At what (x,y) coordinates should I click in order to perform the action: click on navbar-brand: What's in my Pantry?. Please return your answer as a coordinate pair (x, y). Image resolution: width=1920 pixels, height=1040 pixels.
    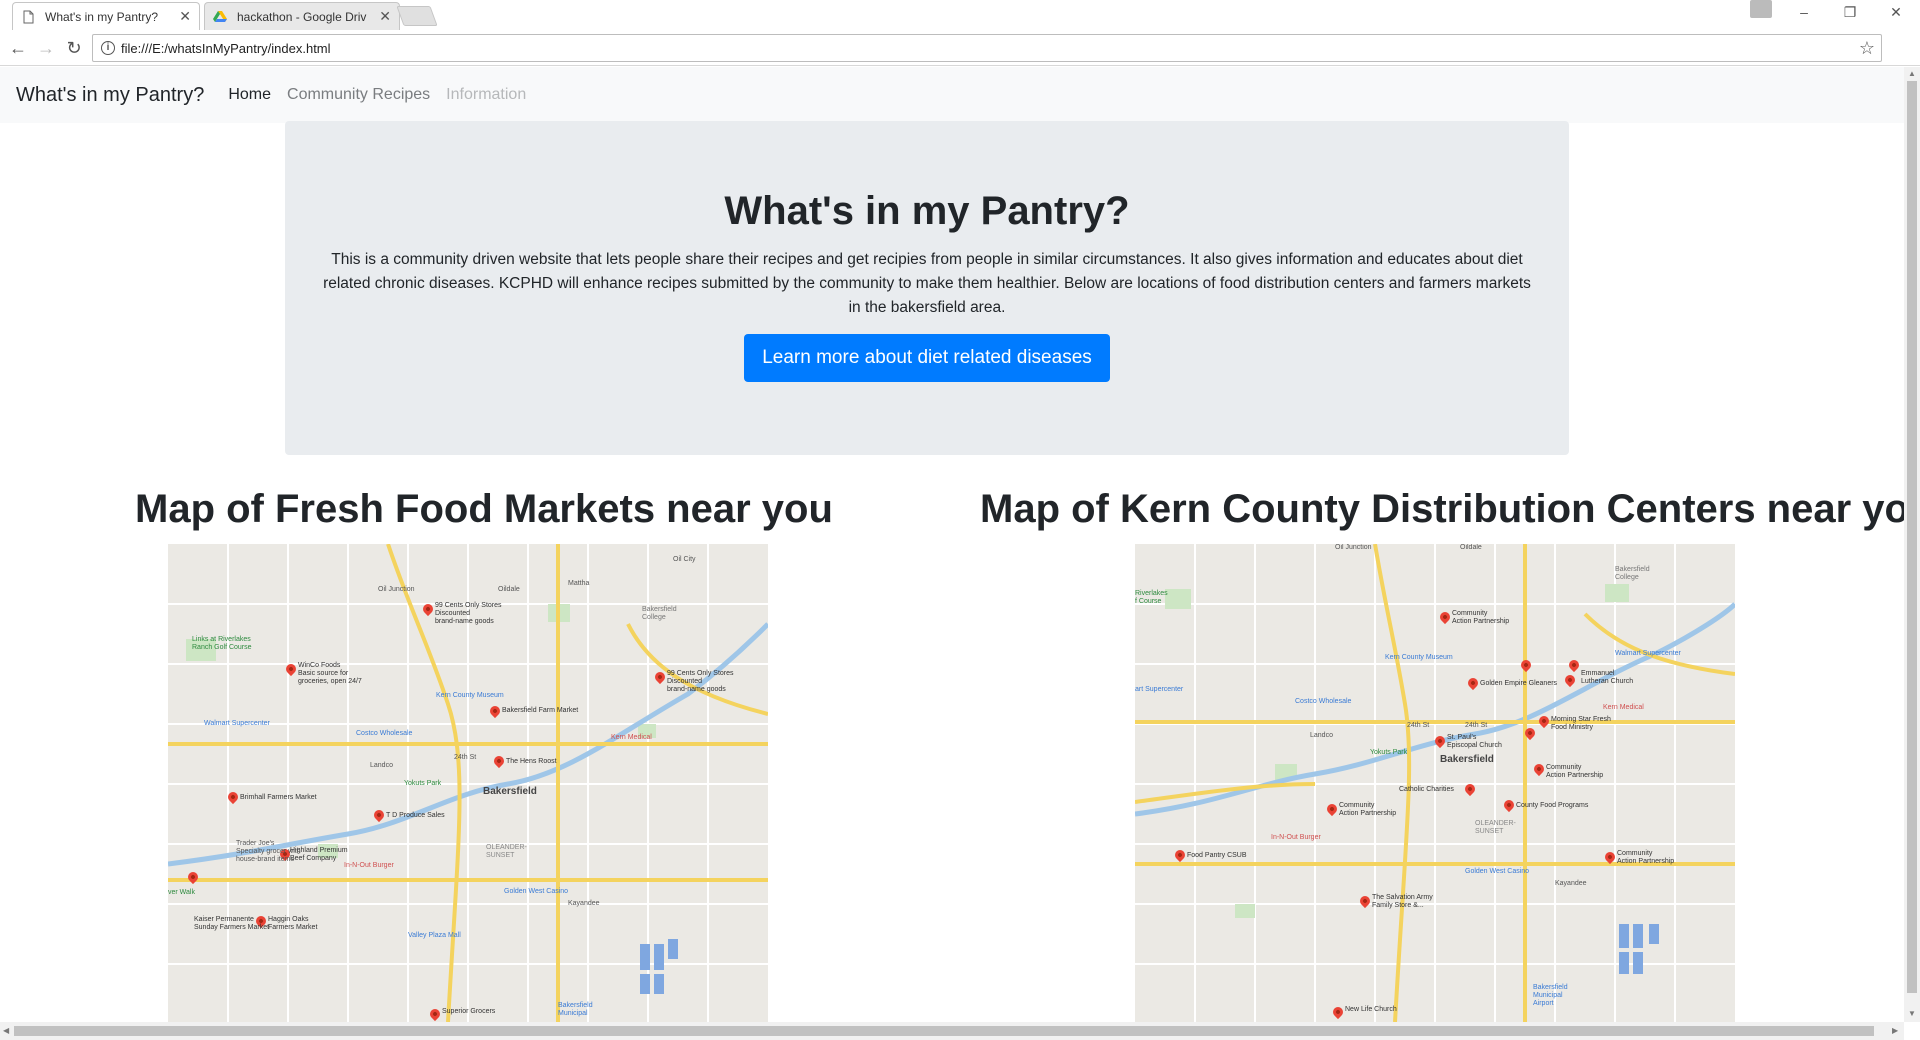
    Looking at the image, I should click on (110, 95).